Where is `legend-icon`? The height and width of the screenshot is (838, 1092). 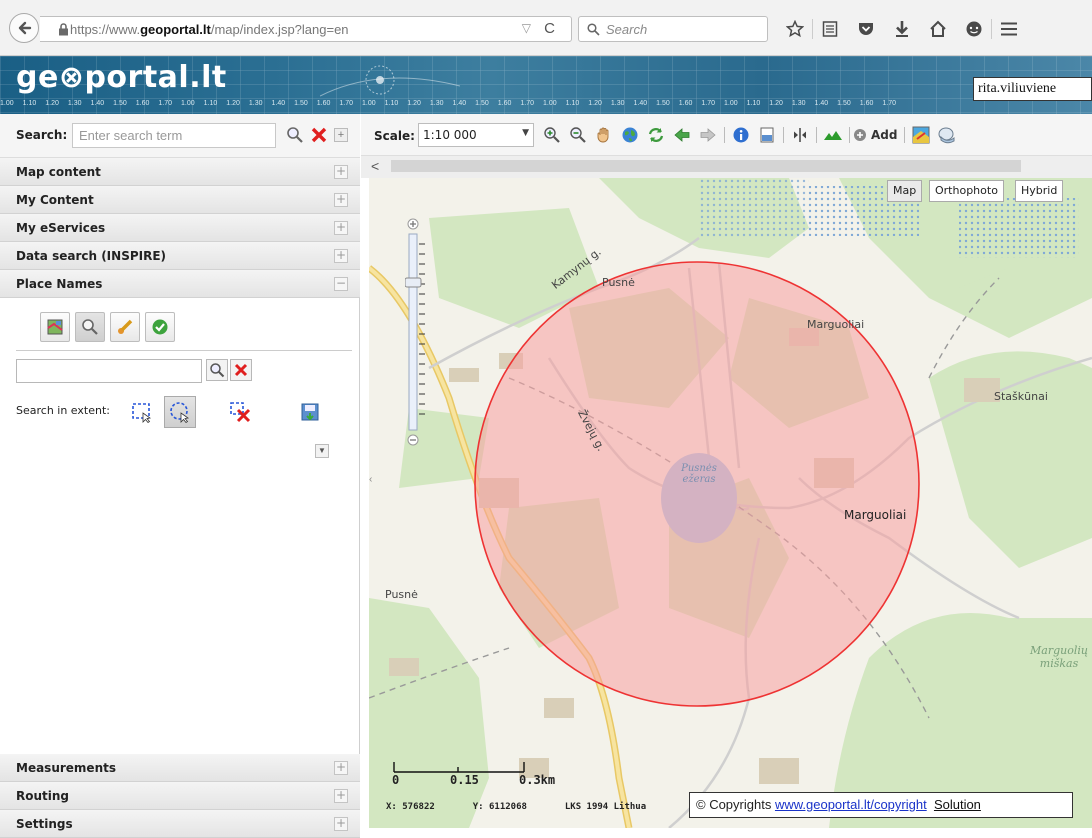 legend-icon is located at coordinates (921, 135).